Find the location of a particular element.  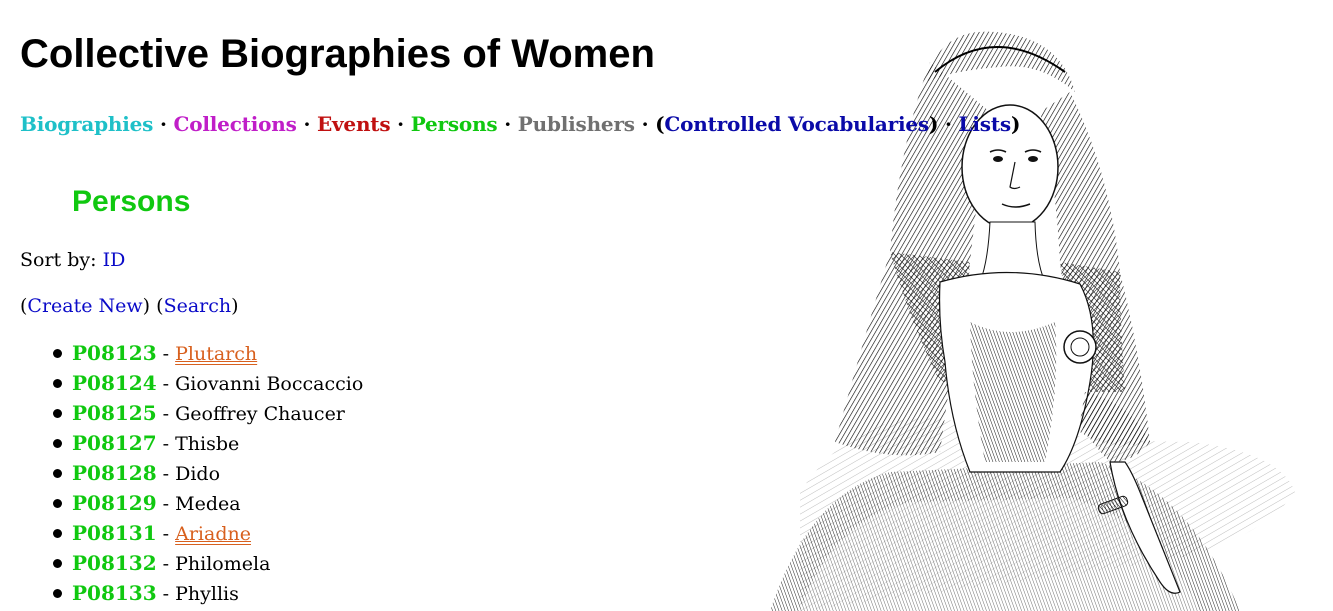

person-name: Medea is located at coordinates (208, 504).